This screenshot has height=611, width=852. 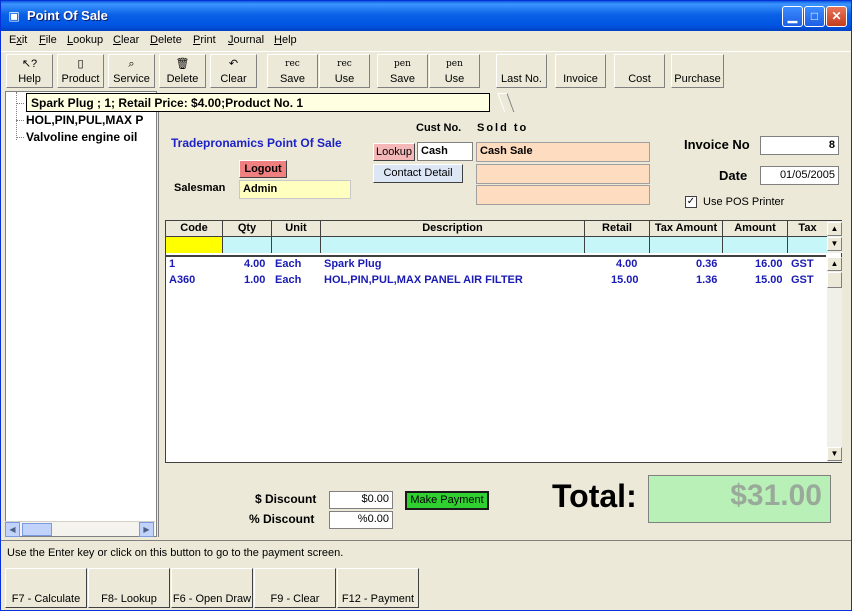 I want to click on lookup-button: Lookup, so click(x=394, y=152).